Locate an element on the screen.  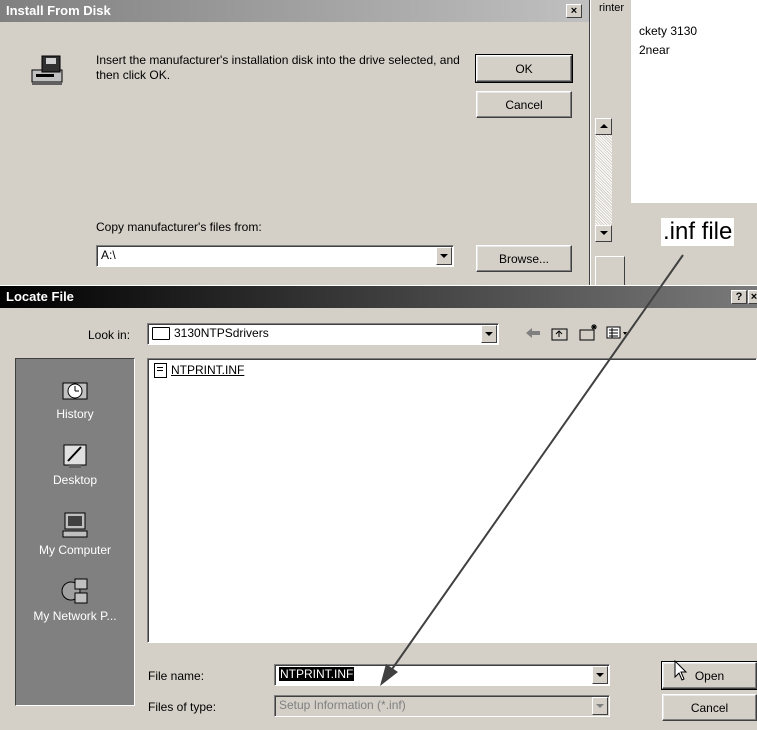
list-item: ckety 3130 is located at coordinates (668, 31).